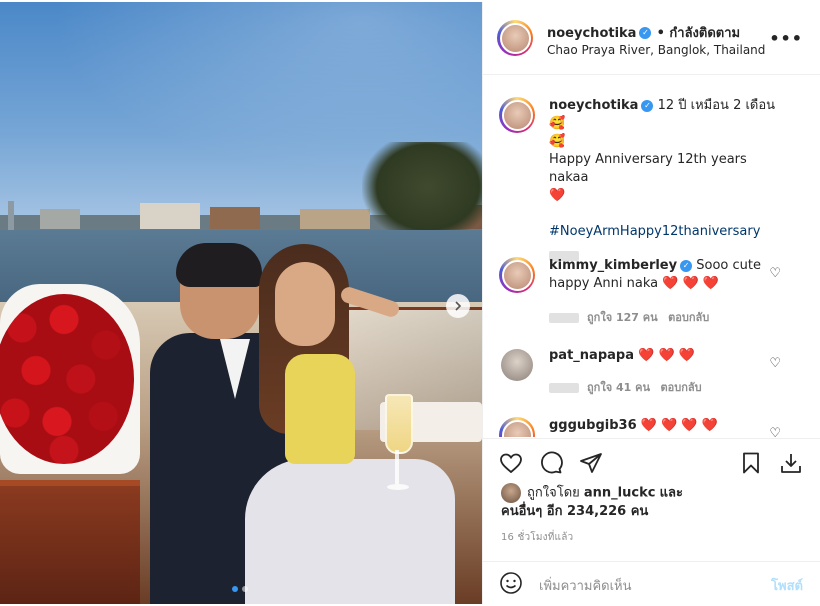 Image resolution: width=820 pixels, height=606 pixels. Describe the element at coordinates (350, 531) in the screenshot. I see `skirt` at that location.